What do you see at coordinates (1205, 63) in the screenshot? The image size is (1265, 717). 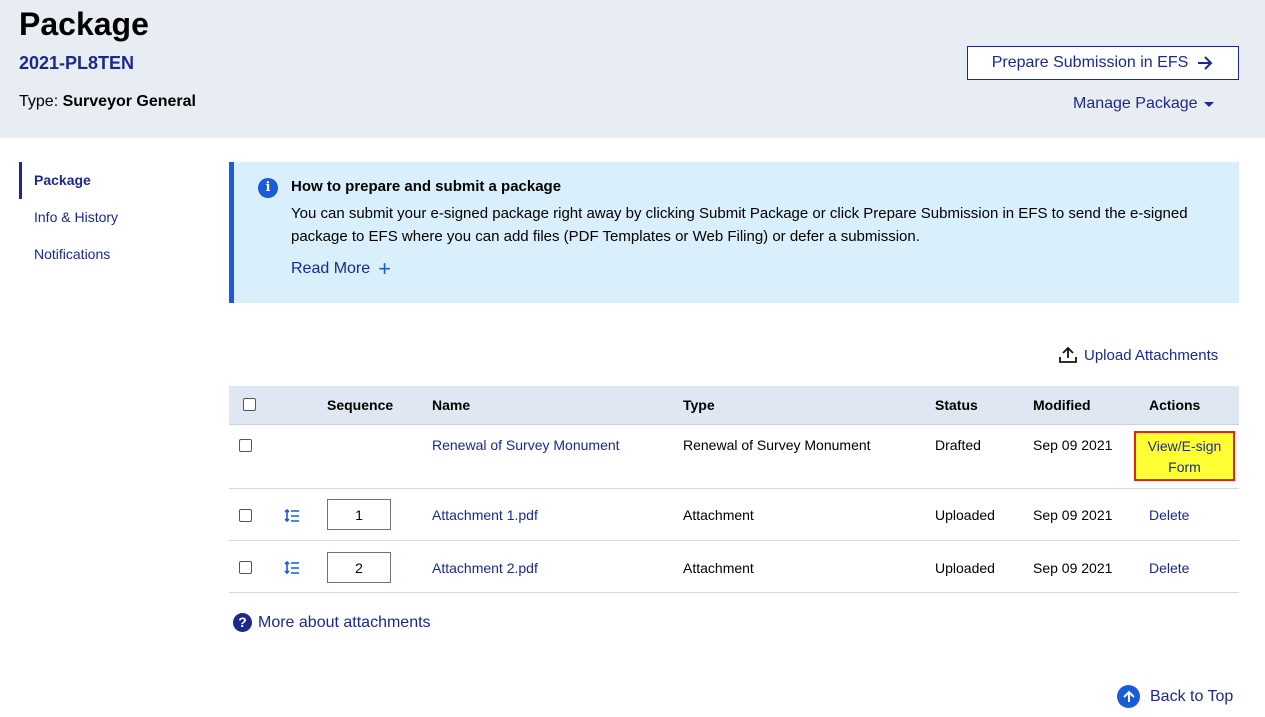 I see `arrow-right-icon` at bounding box center [1205, 63].